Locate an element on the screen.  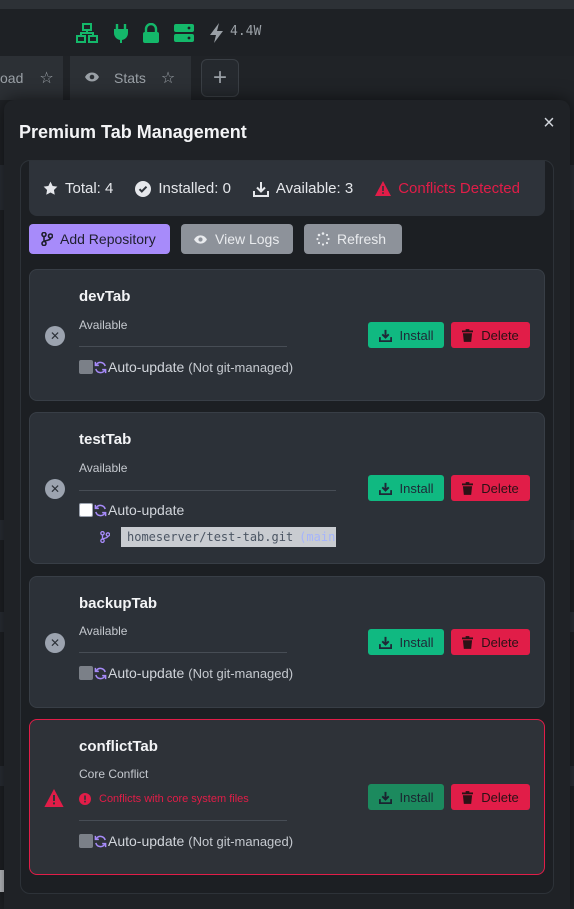
modal-title: Premium Tab Management is located at coordinates (133, 132).